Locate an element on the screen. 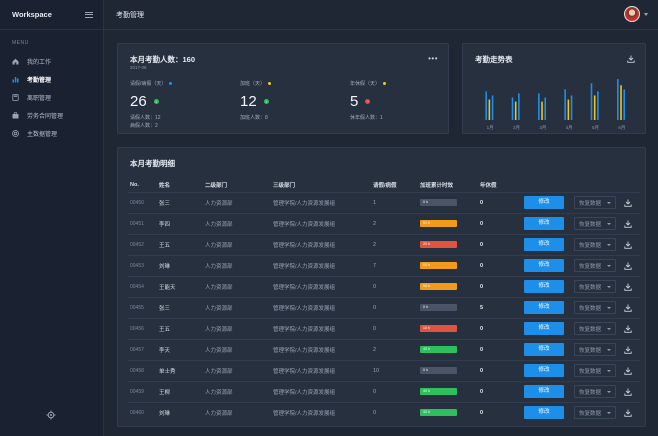  column-header: 二级部门 is located at coordinates (216, 185).